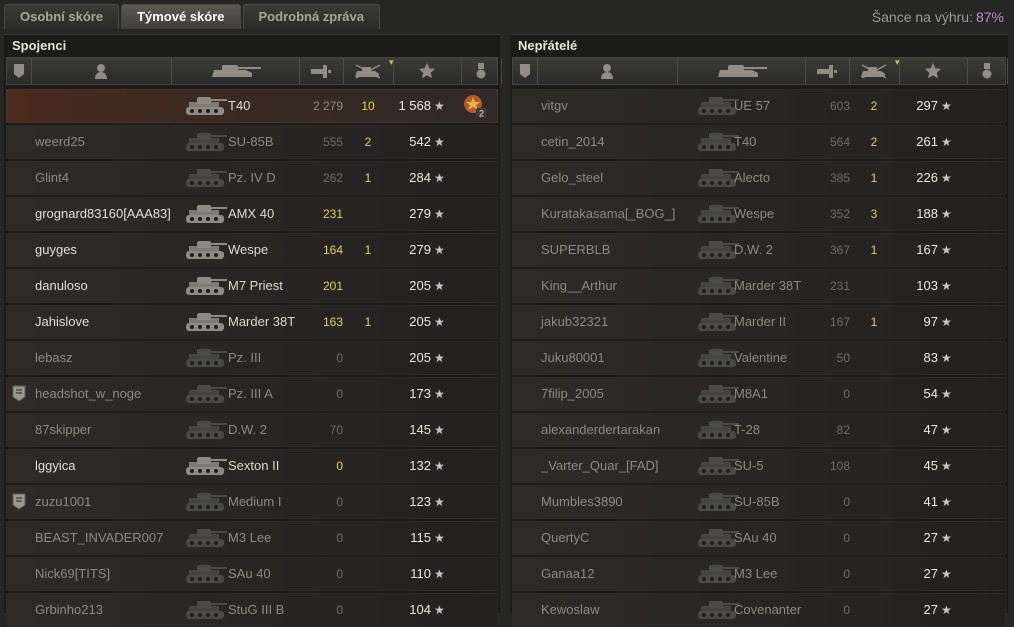 The width and height of the screenshot is (1014, 627). I want to click on kills-value: 1, so click(874, 322).